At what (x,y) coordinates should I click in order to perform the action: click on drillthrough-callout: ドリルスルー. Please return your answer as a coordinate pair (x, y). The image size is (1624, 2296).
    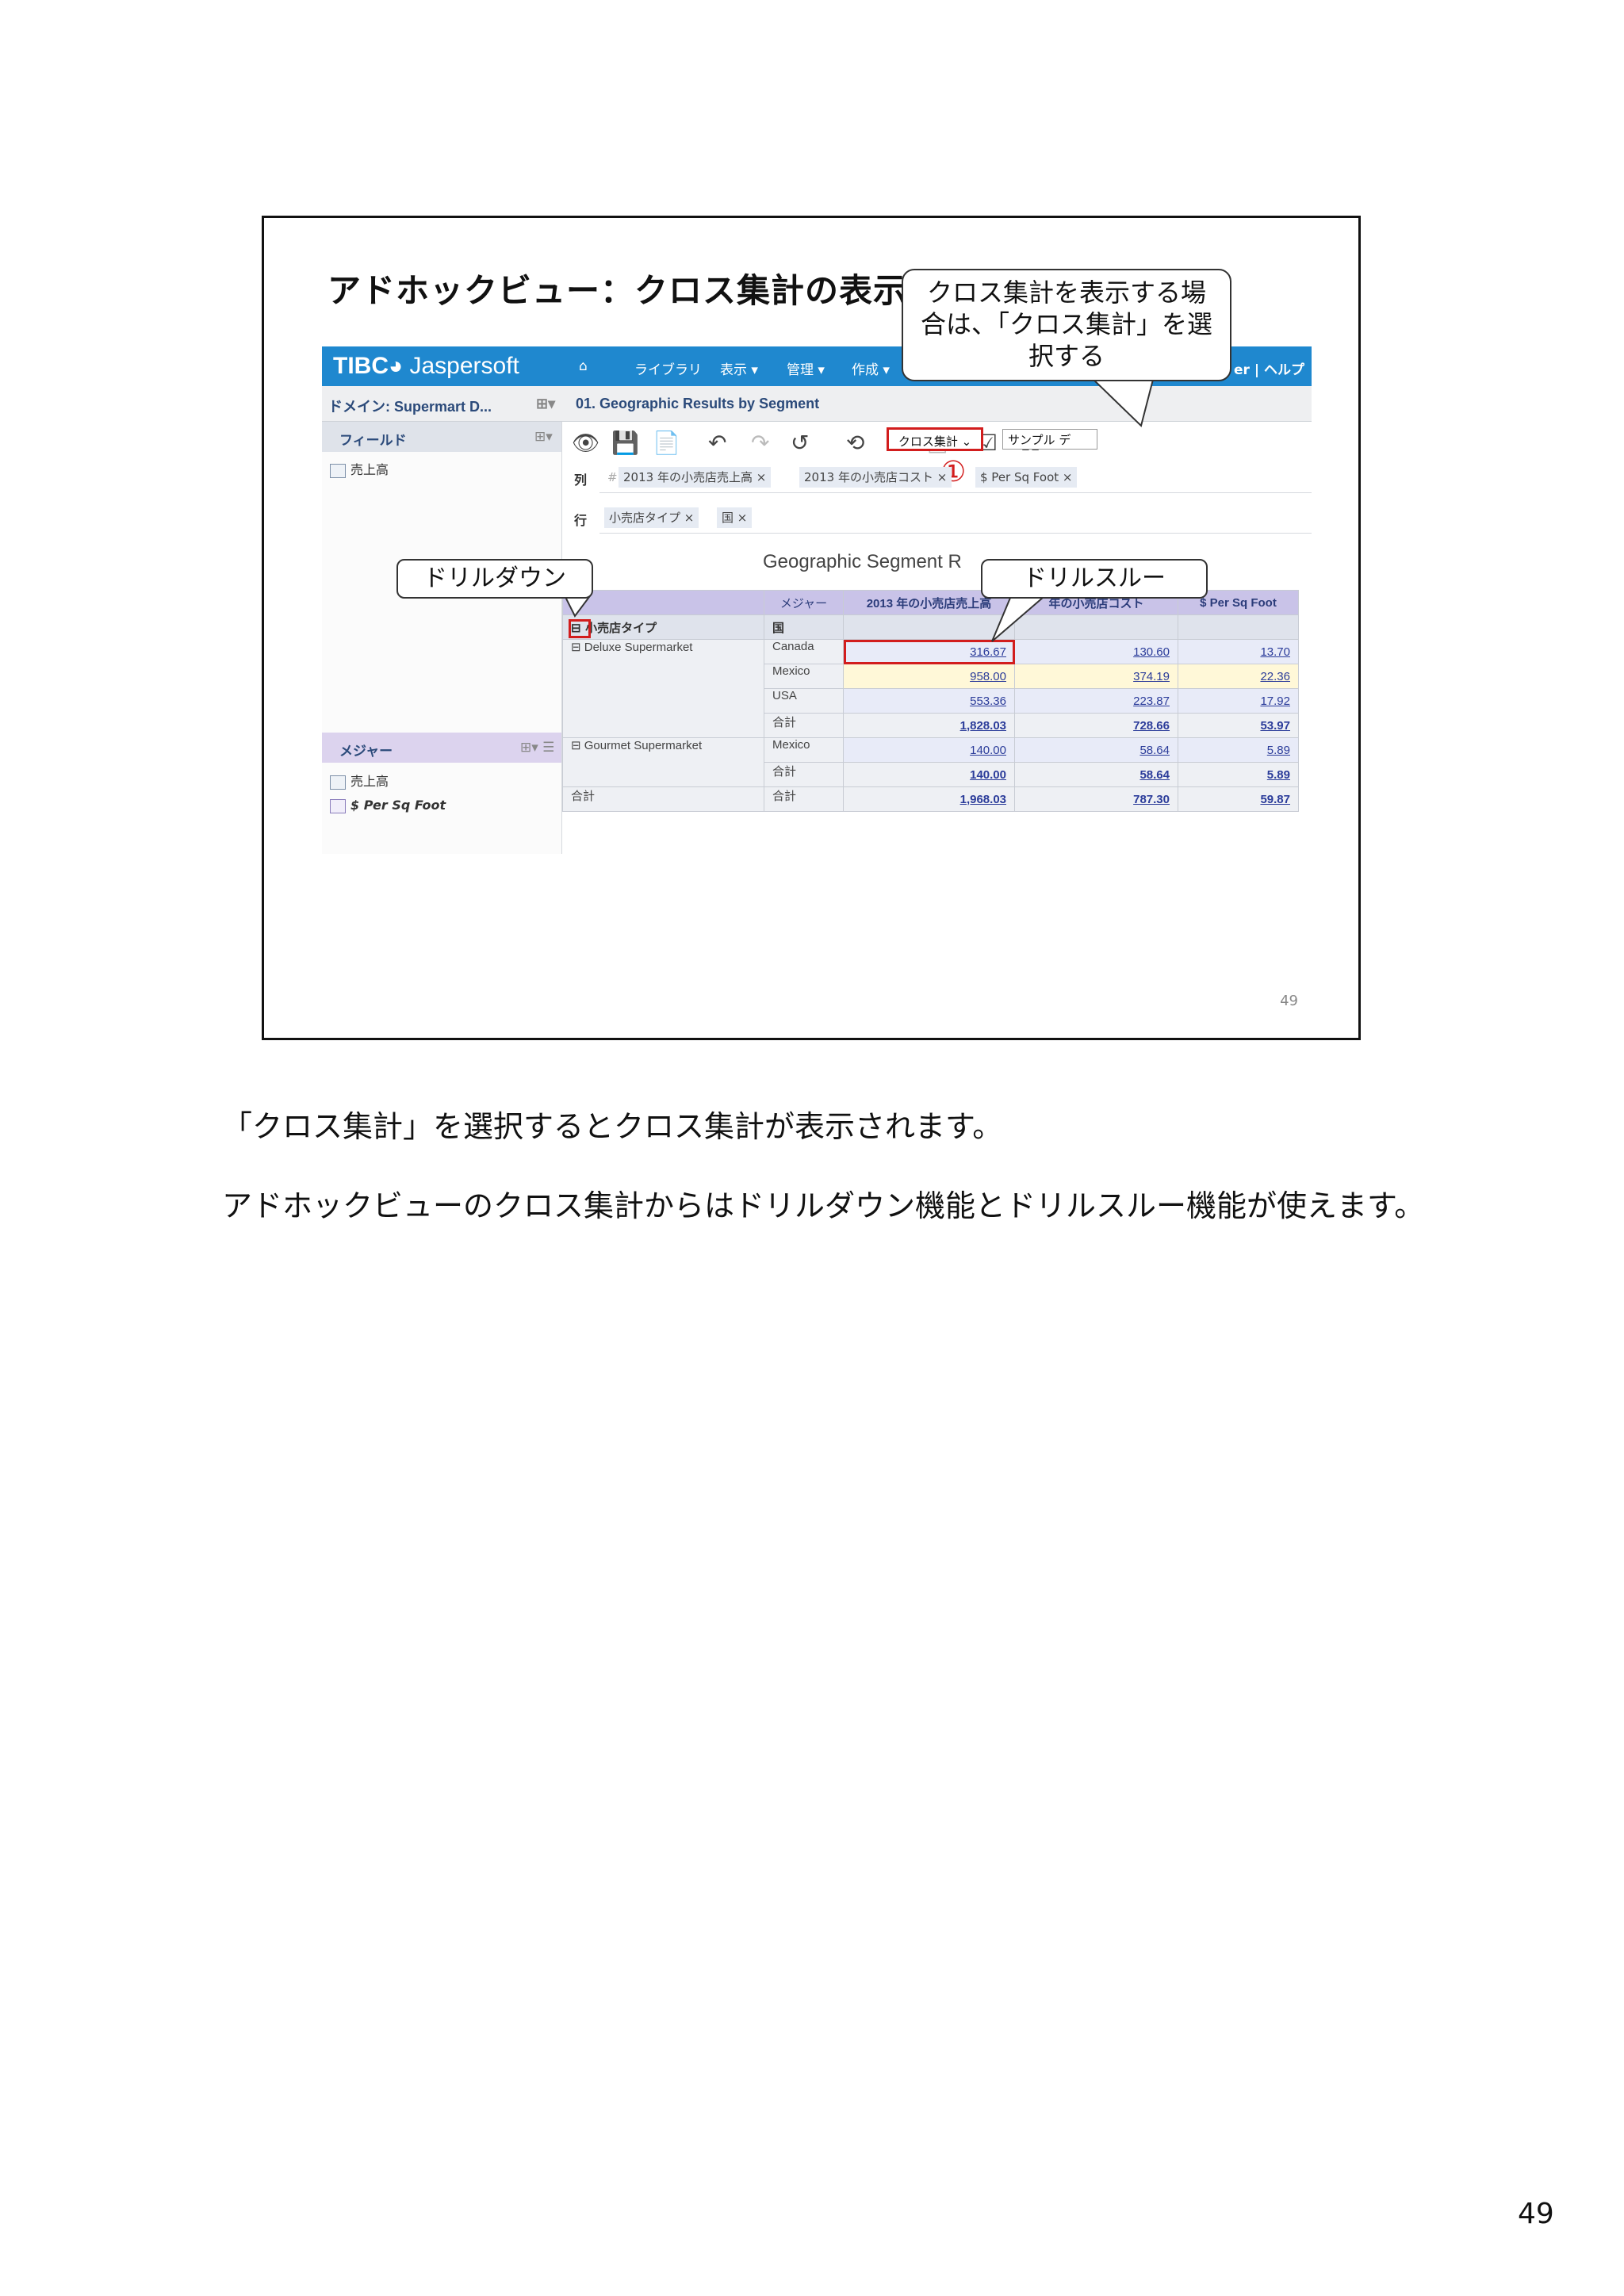
    Looking at the image, I should click on (1094, 579).